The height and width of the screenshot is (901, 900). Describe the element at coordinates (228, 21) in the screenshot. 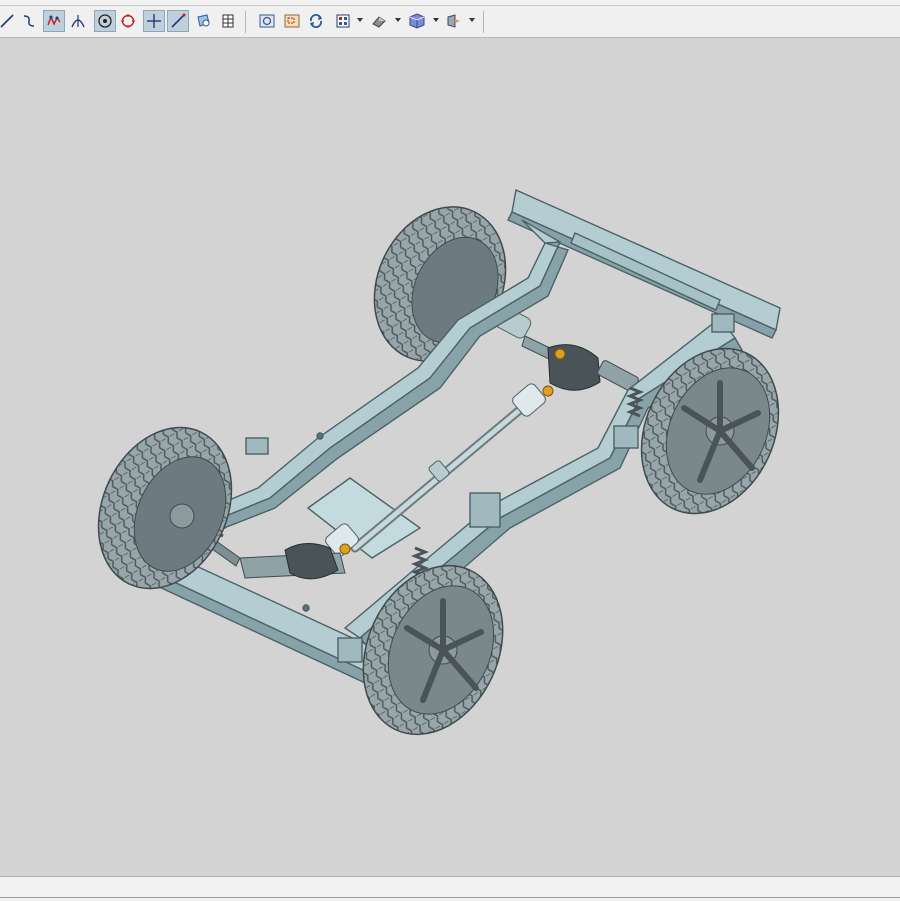

I see `grid-table-icon` at that location.